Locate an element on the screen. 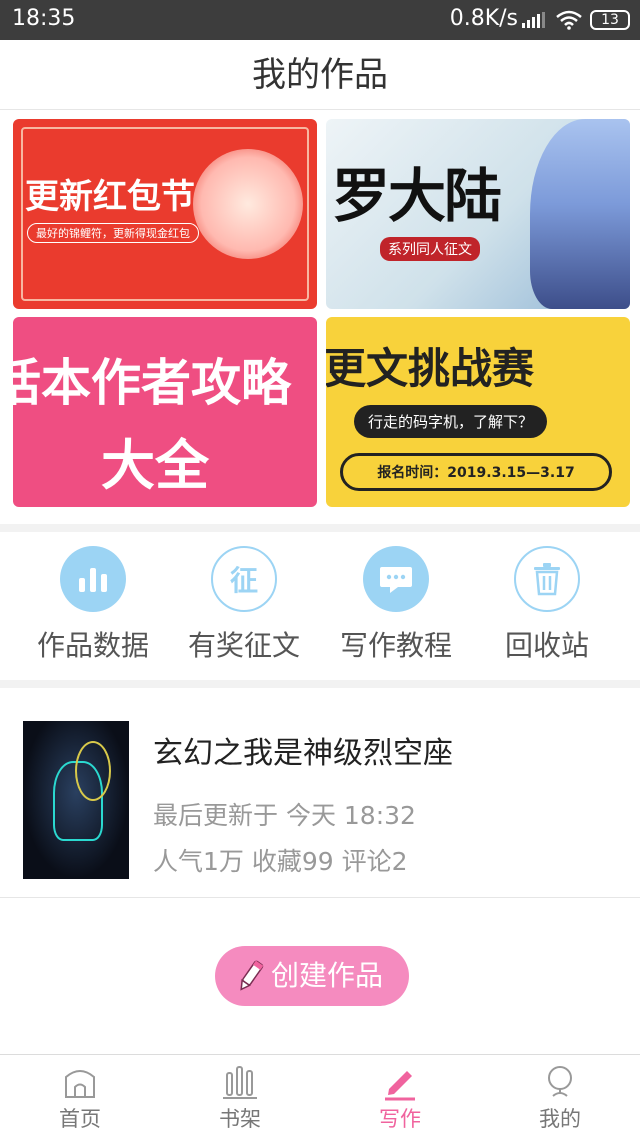  zheng-glyph: 征 is located at coordinates (243, 580).